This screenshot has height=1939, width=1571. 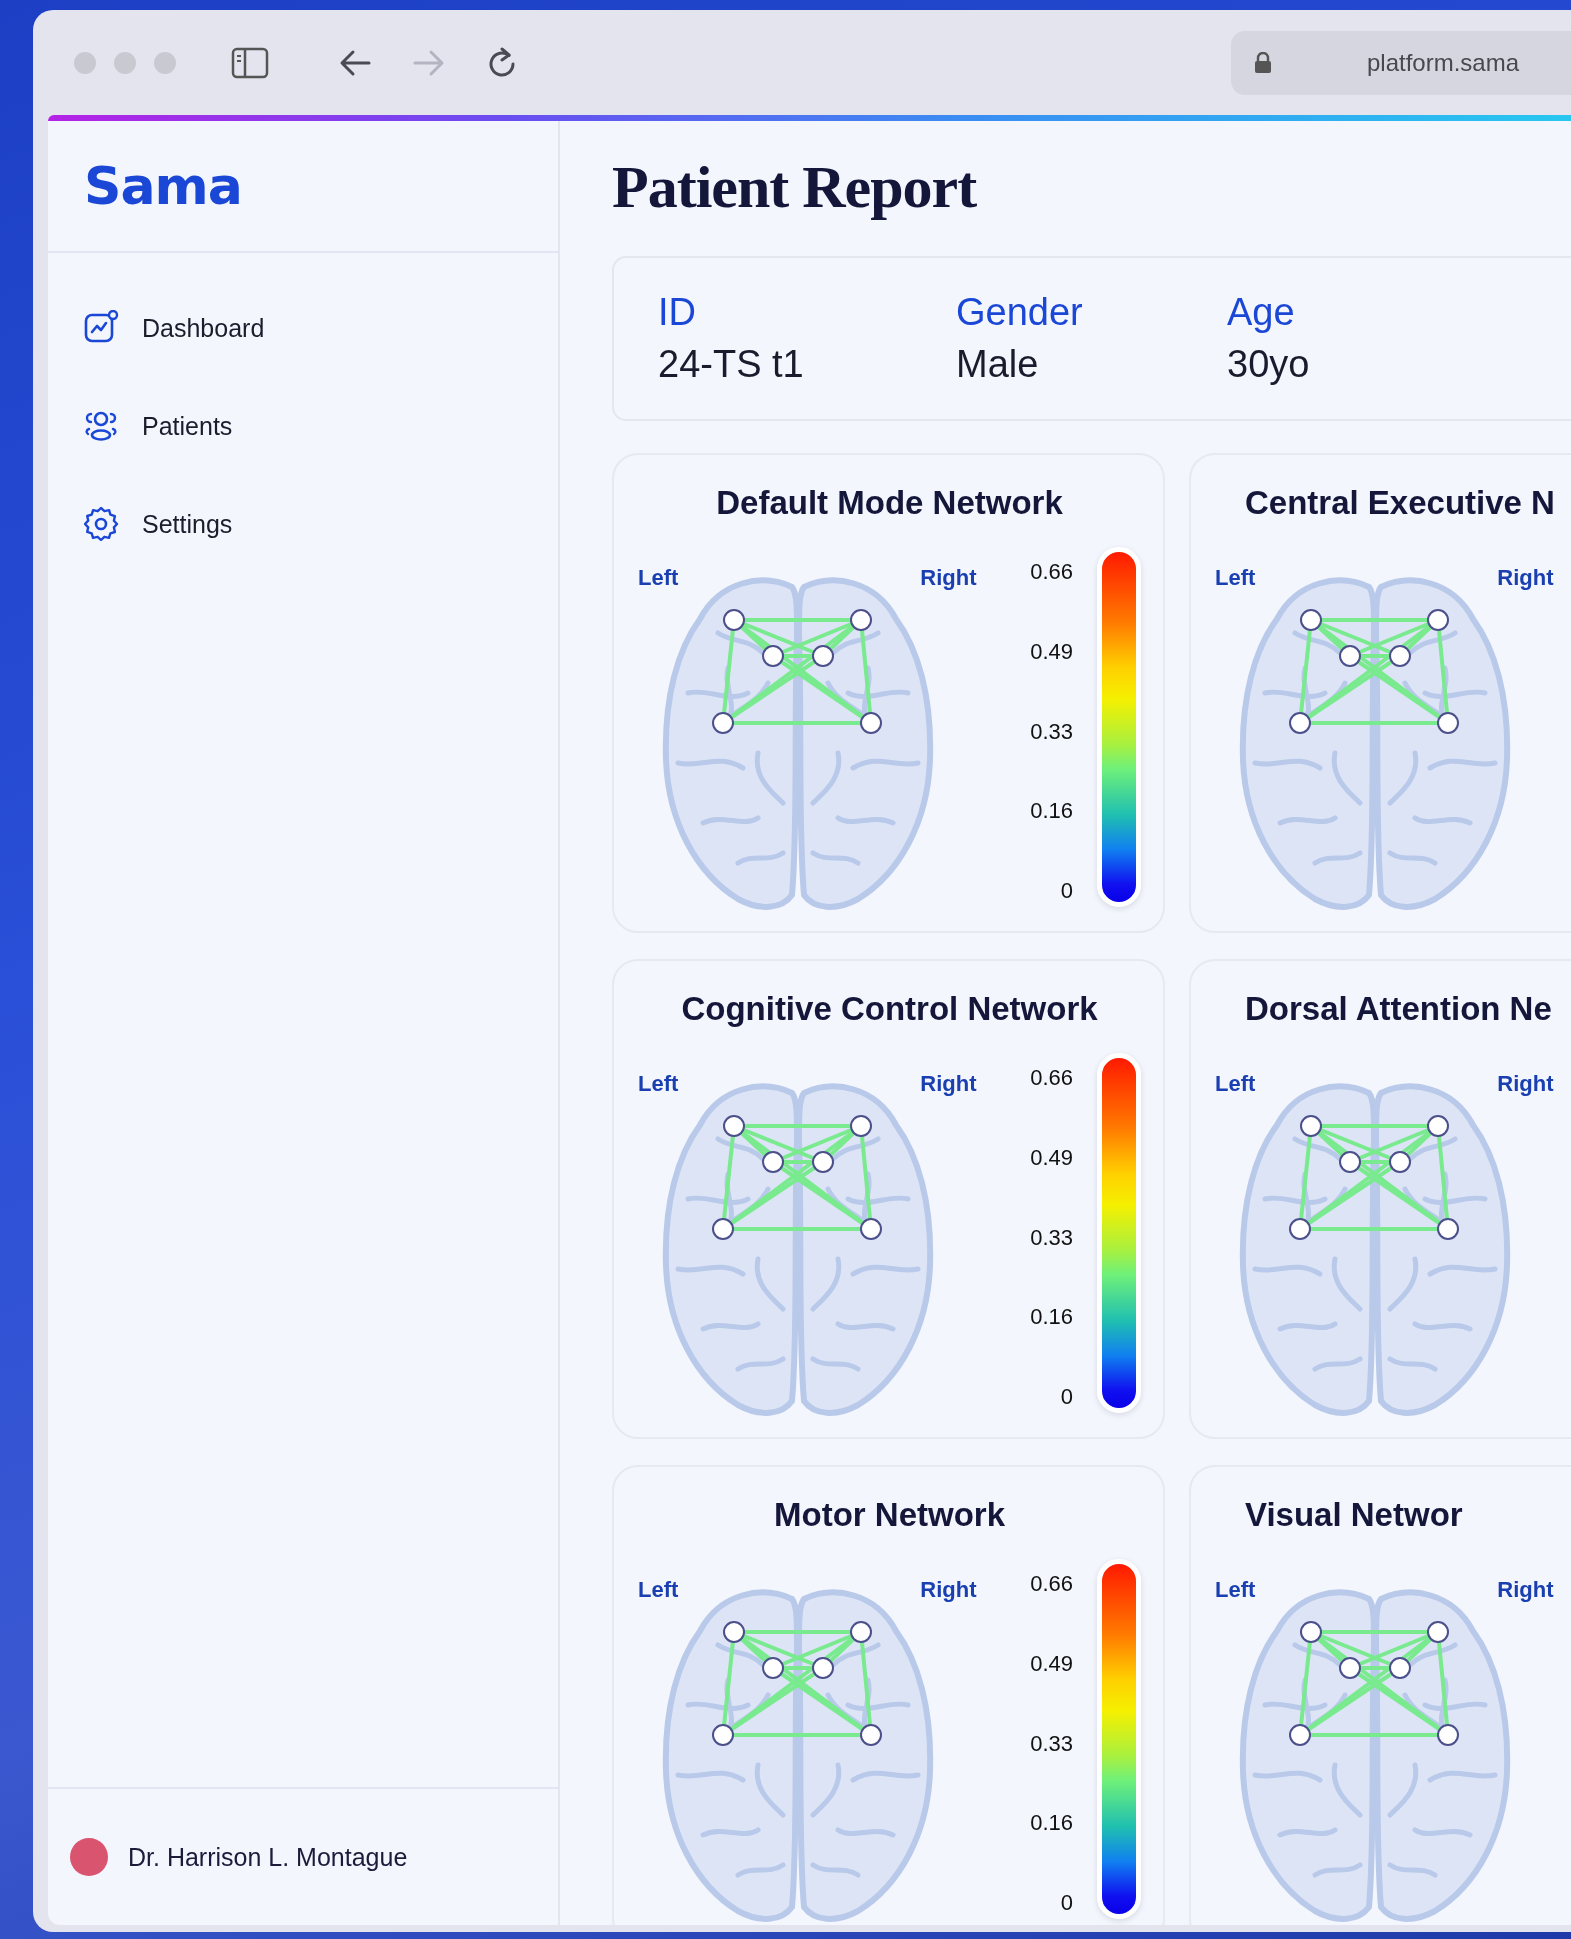 What do you see at coordinates (179, 328) in the screenshot?
I see `nav-item: Dashboard` at bounding box center [179, 328].